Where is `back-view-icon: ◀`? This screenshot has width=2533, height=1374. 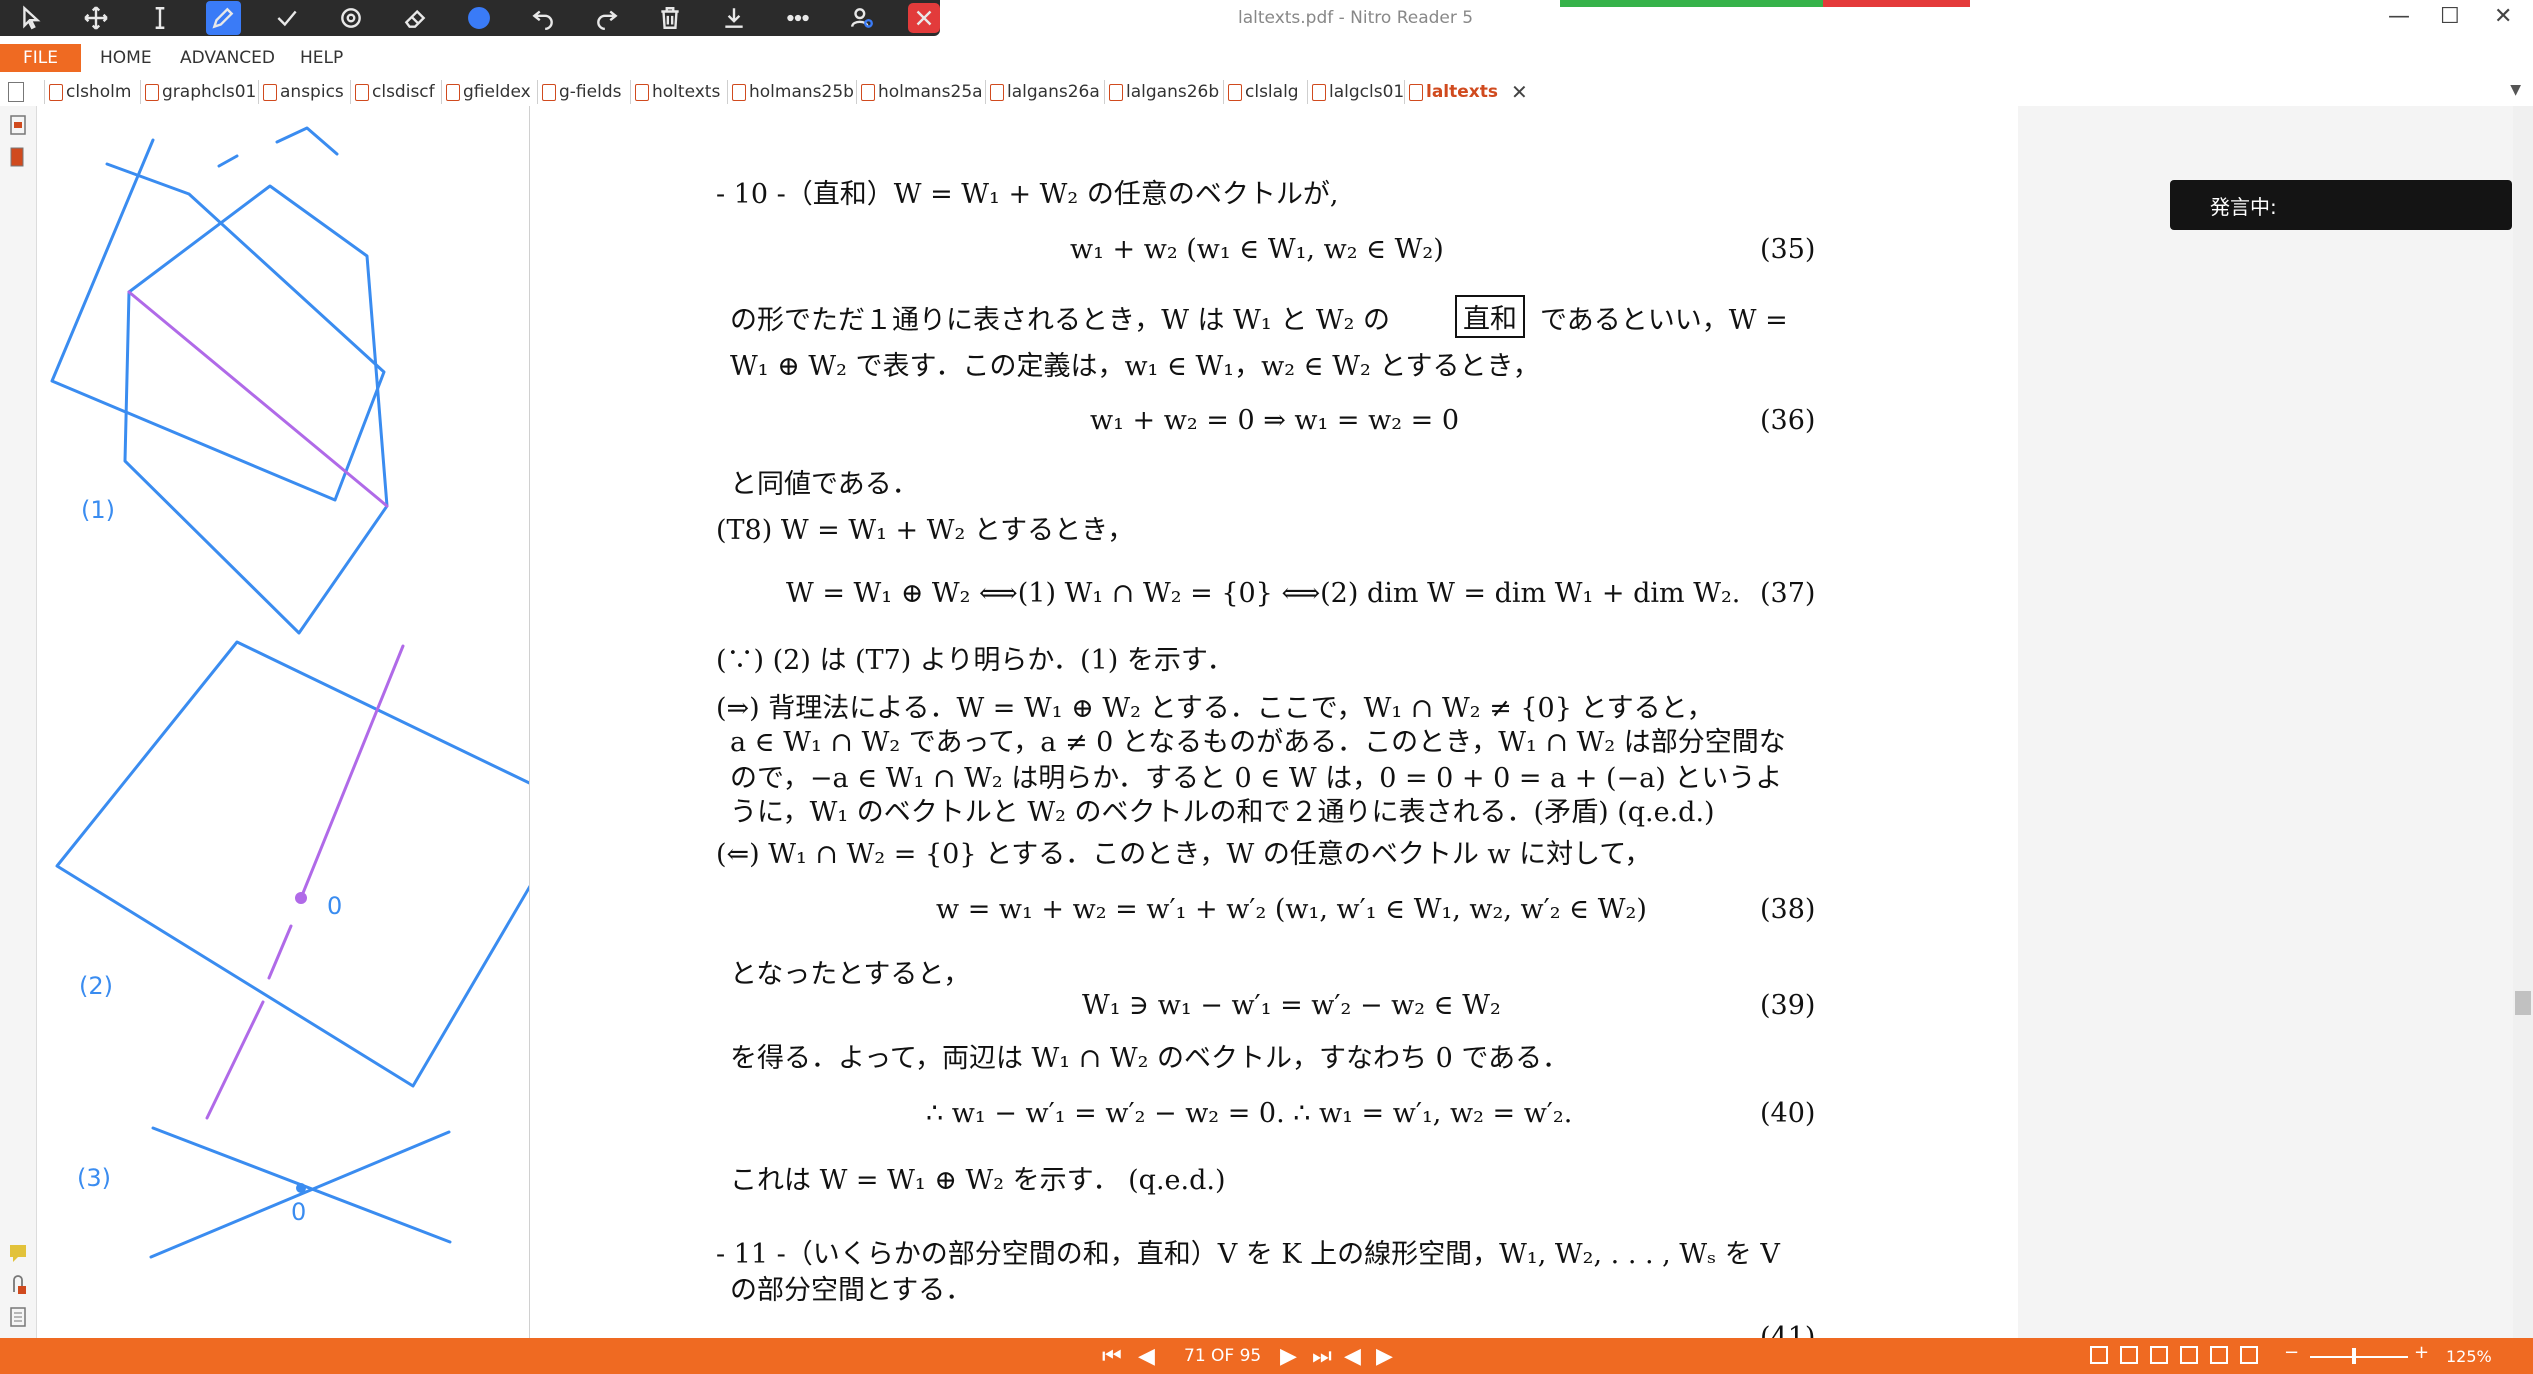 back-view-icon: ◀ is located at coordinates (1352, 1356).